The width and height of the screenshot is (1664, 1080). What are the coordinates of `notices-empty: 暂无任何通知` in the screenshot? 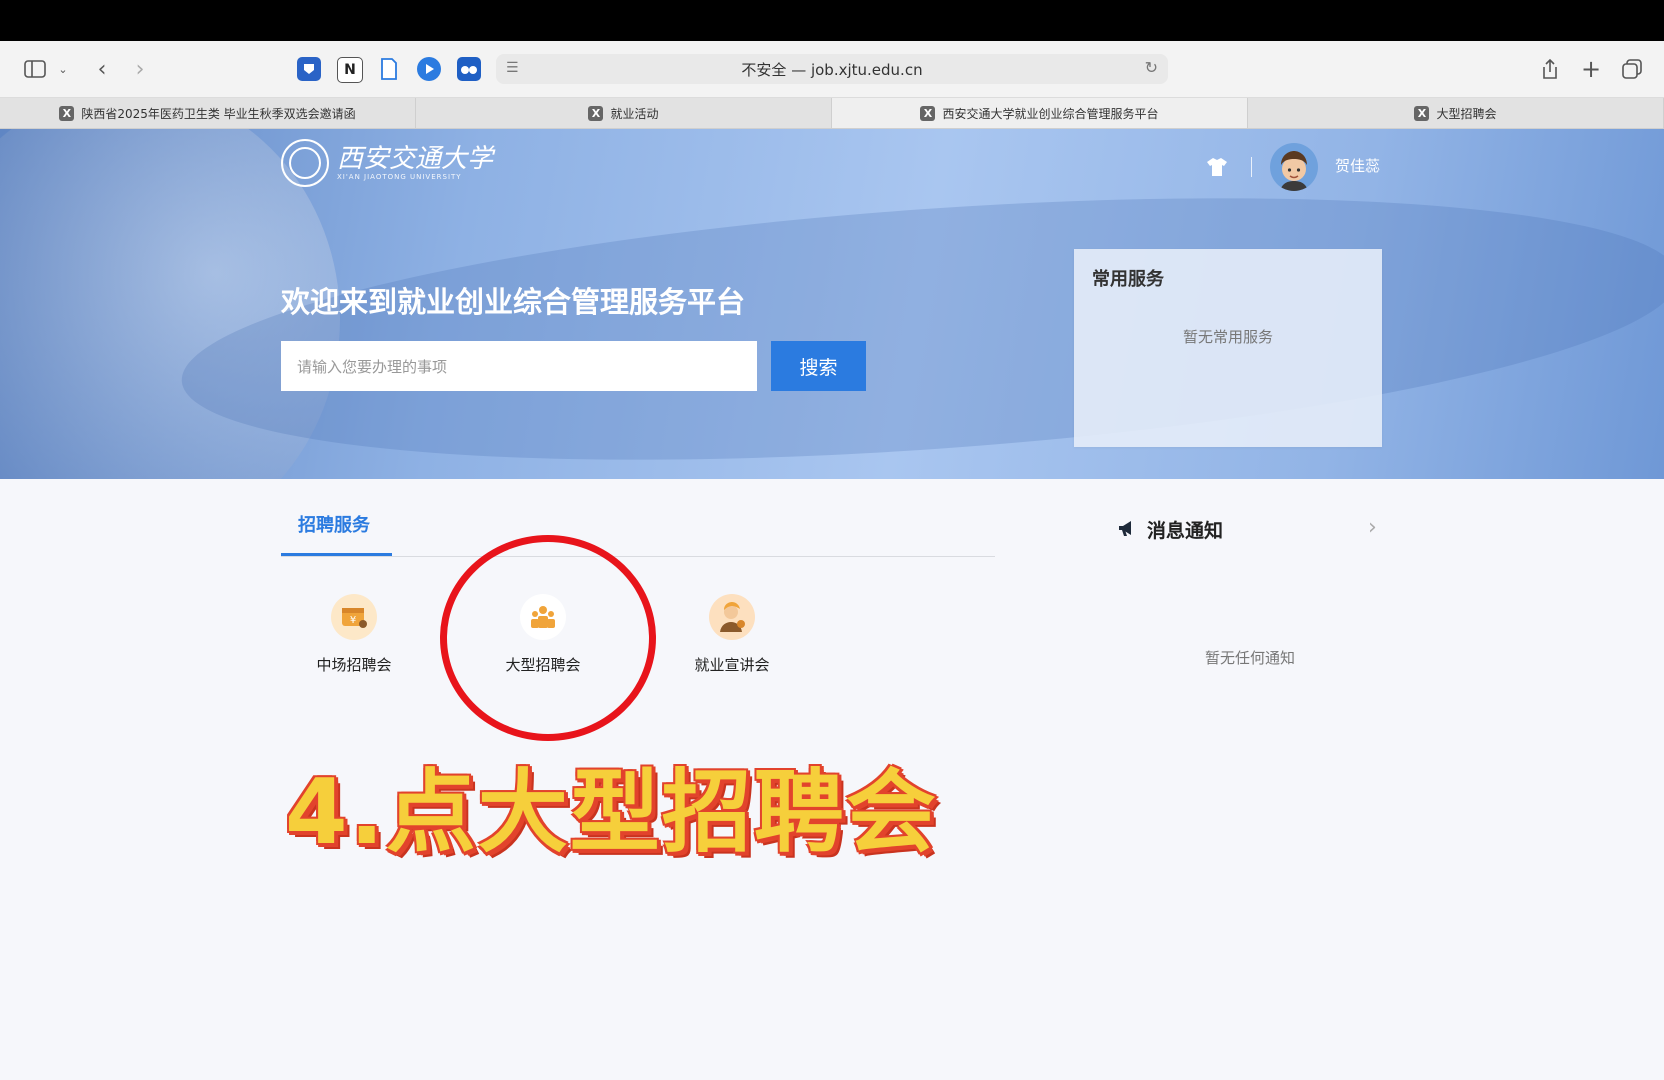 It's located at (1249, 658).